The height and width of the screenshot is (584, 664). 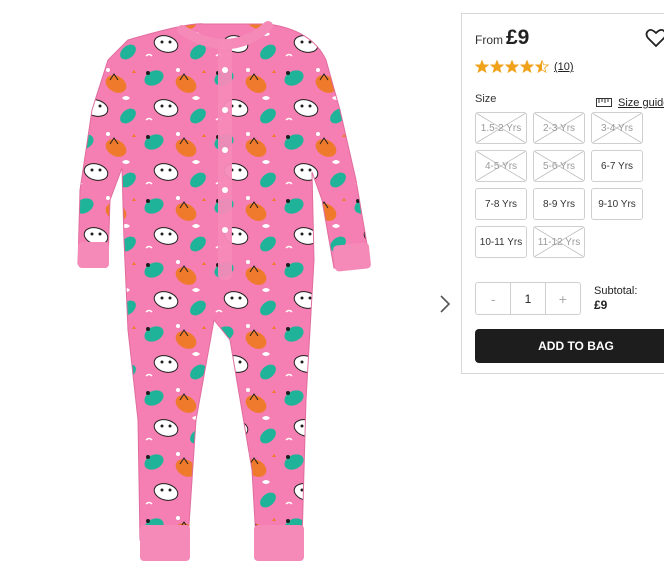 I want to click on quantity-value: 1, so click(x=528, y=298).